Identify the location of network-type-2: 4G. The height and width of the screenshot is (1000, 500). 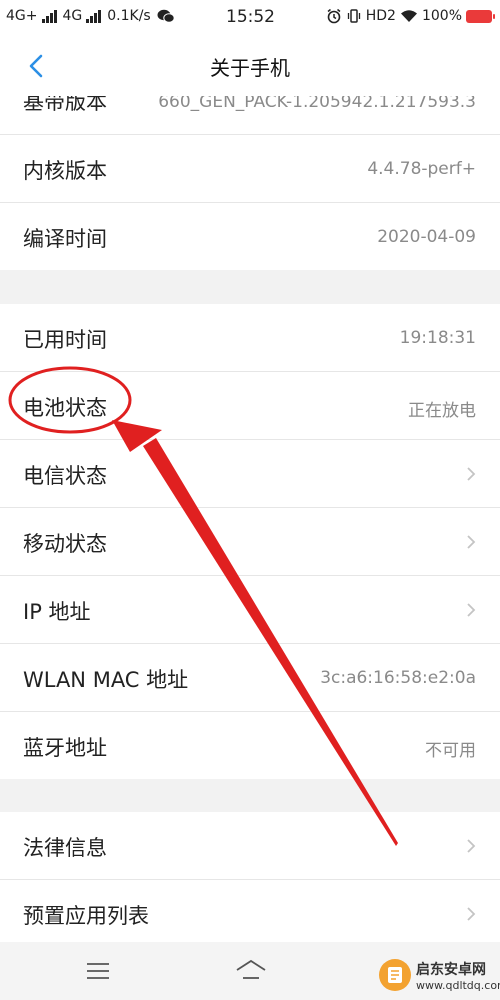
(72, 16).